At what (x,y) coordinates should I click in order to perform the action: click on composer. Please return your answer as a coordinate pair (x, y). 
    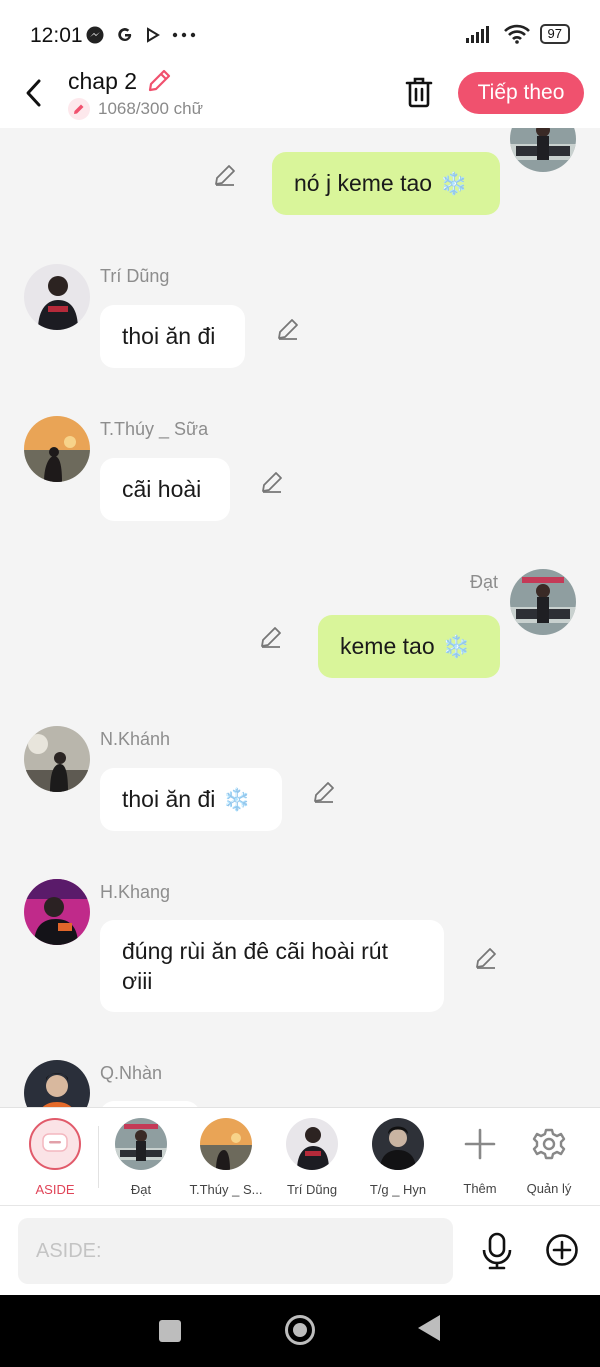
    Looking at the image, I should click on (300, 1250).